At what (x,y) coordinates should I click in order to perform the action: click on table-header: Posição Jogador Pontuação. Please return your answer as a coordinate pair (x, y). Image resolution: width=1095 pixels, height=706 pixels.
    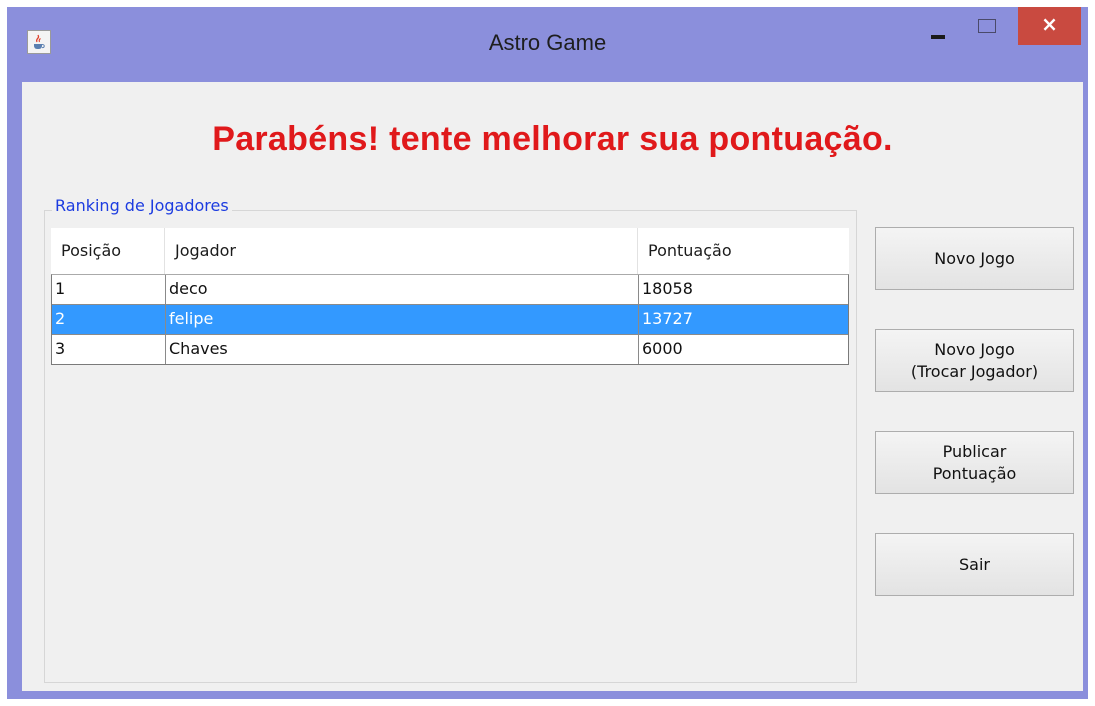
    Looking at the image, I should click on (450, 251).